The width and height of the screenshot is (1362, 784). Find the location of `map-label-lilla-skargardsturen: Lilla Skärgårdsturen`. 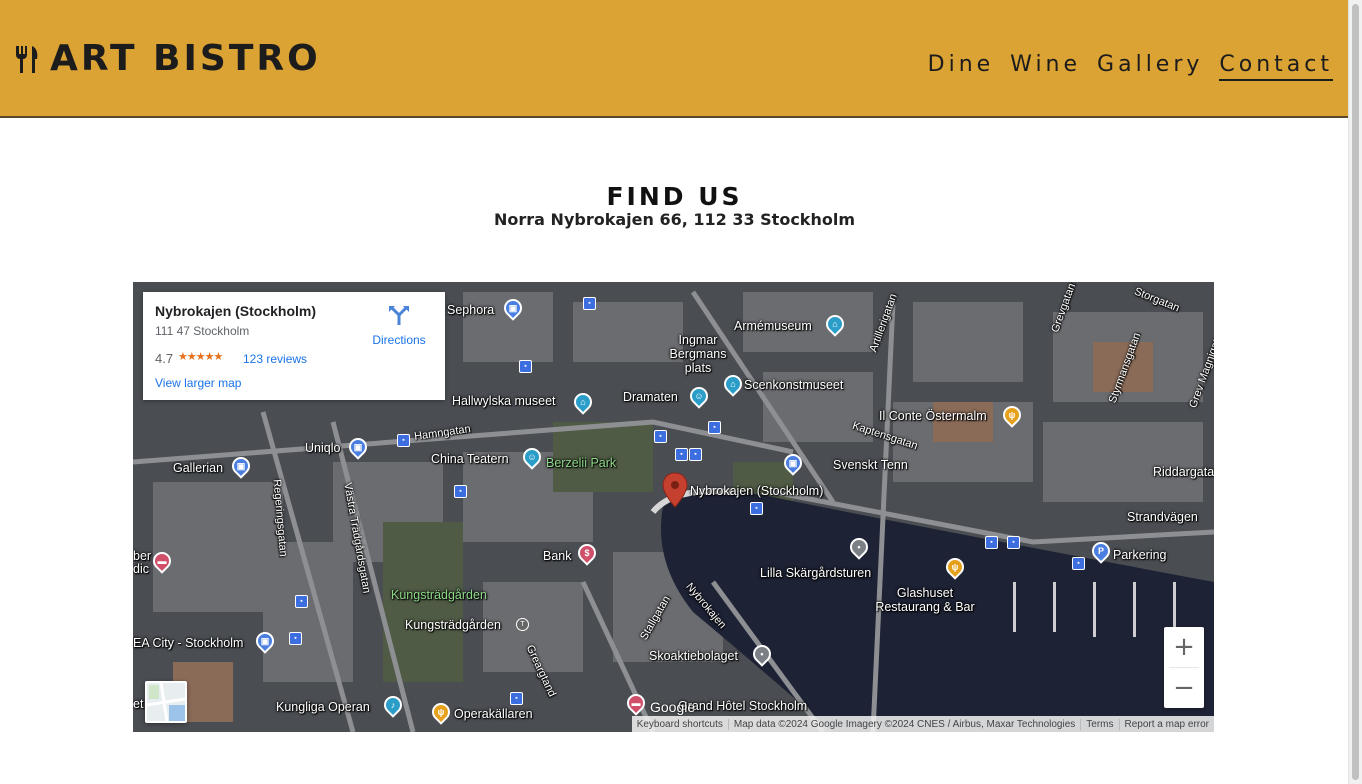

map-label-lilla-skargardsturen: Lilla Skärgårdsturen is located at coordinates (816, 573).